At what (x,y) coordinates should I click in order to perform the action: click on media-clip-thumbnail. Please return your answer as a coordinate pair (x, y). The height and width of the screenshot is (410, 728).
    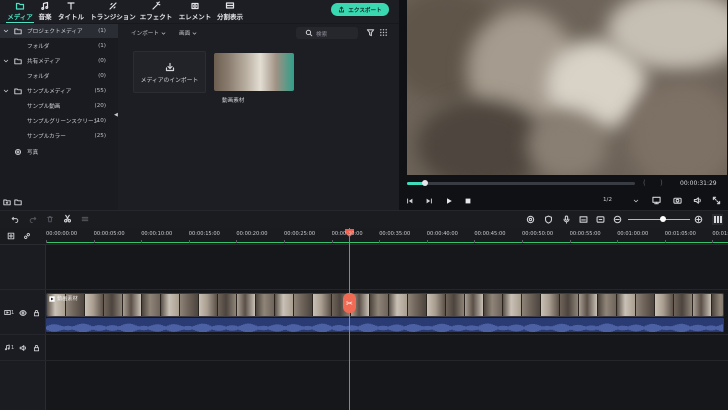
    Looking at the image, I should click on (254, 72).